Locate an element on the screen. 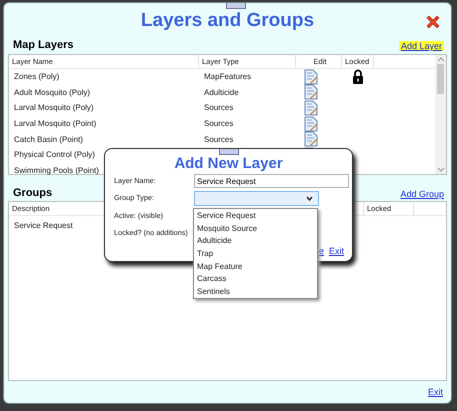  dialog-link: Exit is located at coordinates (336, 251).